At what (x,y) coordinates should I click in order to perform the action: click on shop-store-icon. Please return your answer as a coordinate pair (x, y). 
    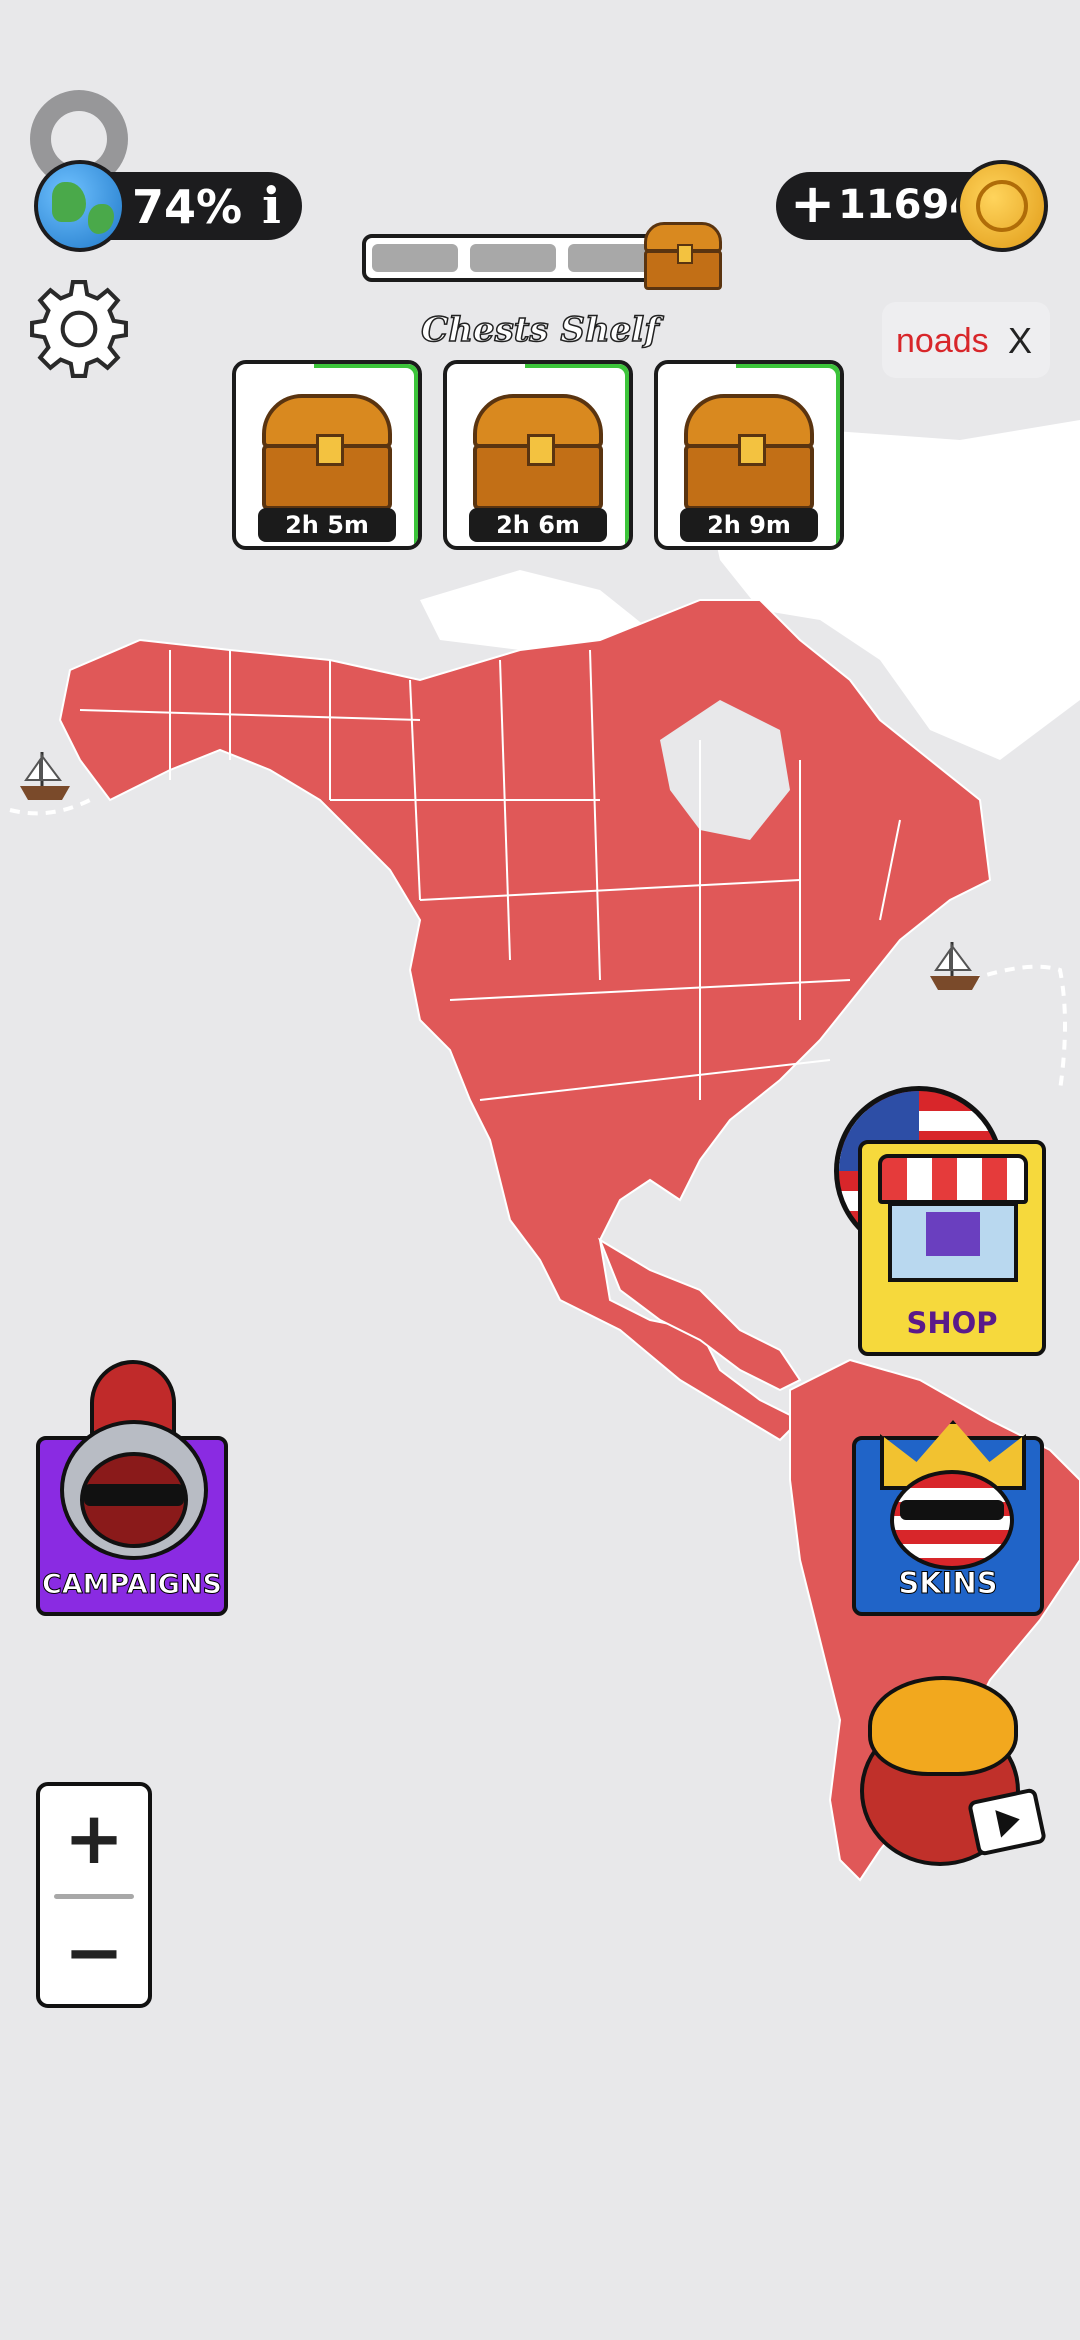
    Looking at the image, I should click on (953, 1219).